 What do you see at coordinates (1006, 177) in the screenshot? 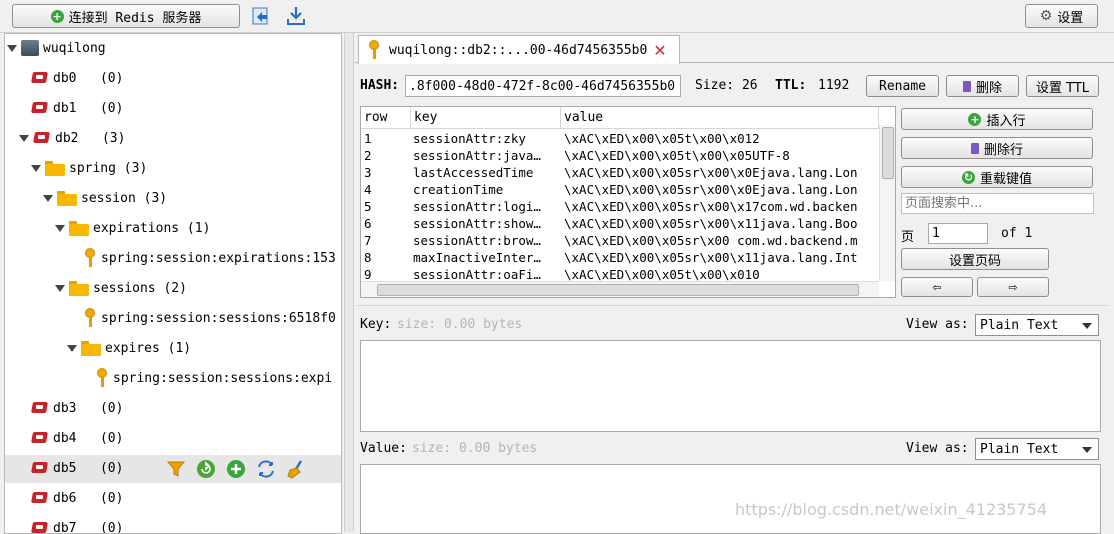
I see `reload-value-label: 重载键值` at bounding box center [1006, 177].